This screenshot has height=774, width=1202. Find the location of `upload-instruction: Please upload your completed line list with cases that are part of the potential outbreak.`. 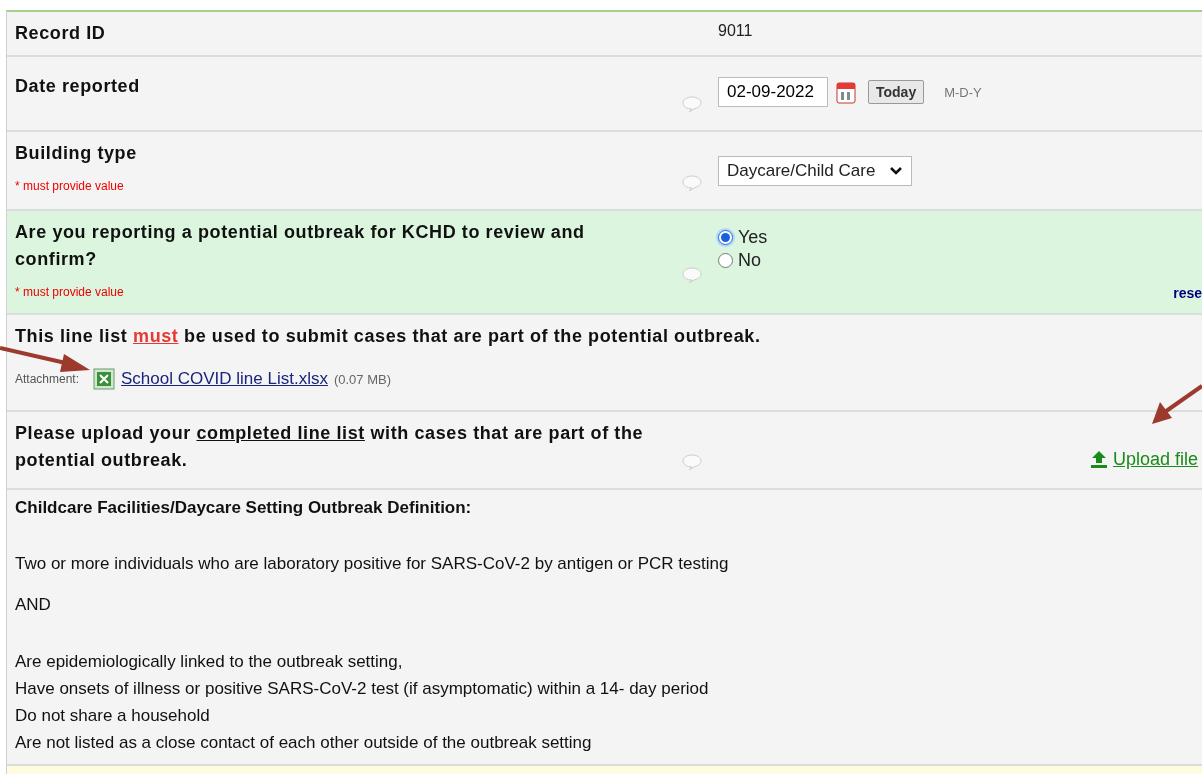

upload-instruction: Please upload your completed line list with cases that are part of the potential outbreak. is located at coordinates (330, 447).